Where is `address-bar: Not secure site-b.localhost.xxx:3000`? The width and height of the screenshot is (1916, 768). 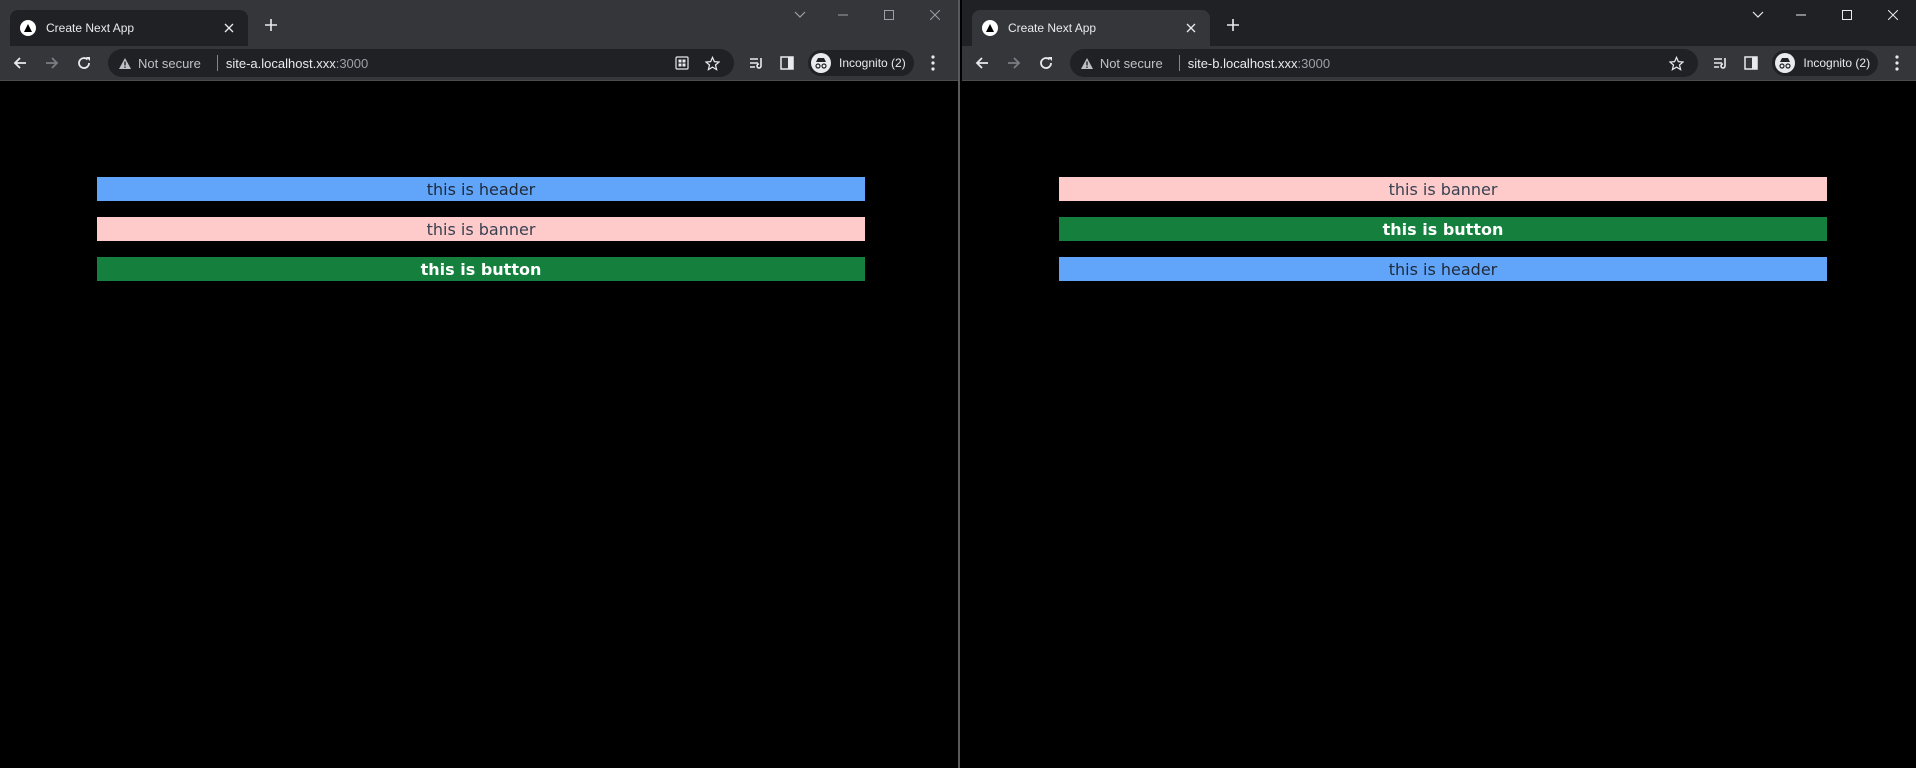 address-bar: Not secure site-b.localhost.xxx:3000 is located at coordinates (1384, 63).